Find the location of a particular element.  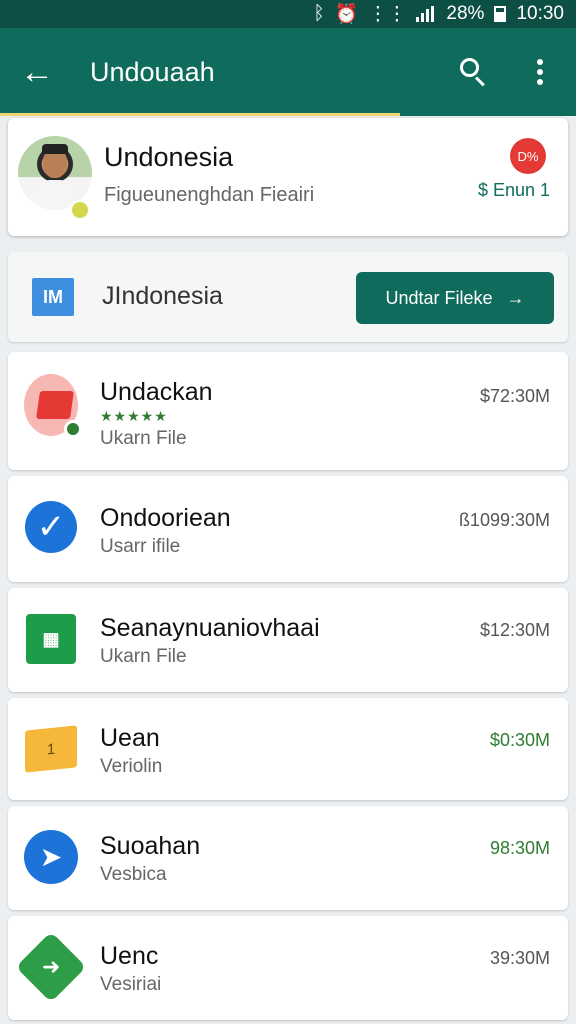

file-action-button: Undtar Fileke → is located at coordinates (455, 298).